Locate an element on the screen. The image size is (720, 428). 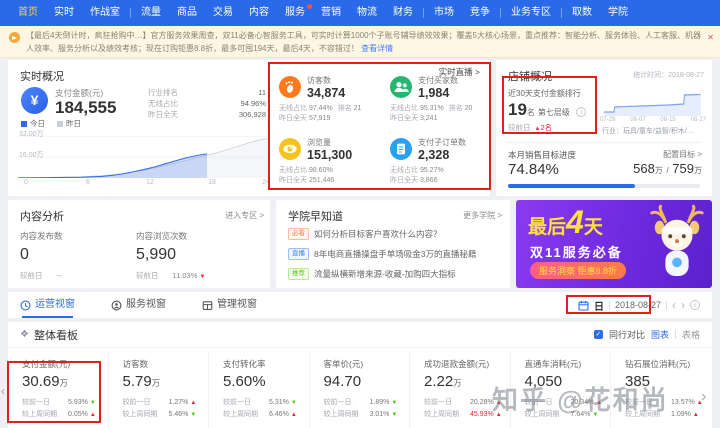
content-publish-metric: 内容发布数 0 较前日 -- is located at coordinates (41, 255).